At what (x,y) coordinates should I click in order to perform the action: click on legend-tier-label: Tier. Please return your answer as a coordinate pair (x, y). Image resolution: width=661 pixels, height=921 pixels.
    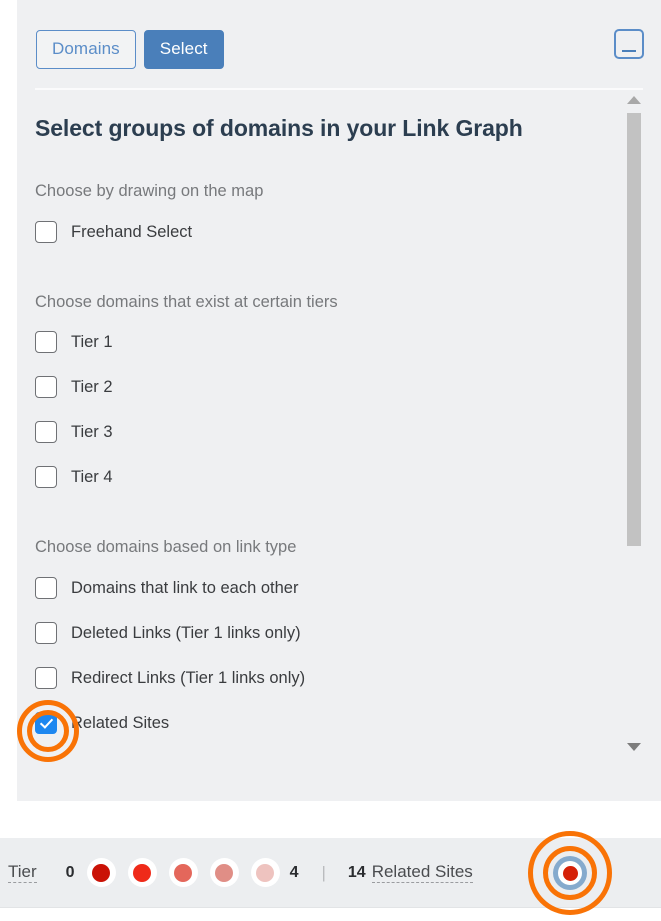
    Looking at the image, I should click on (22, 872).